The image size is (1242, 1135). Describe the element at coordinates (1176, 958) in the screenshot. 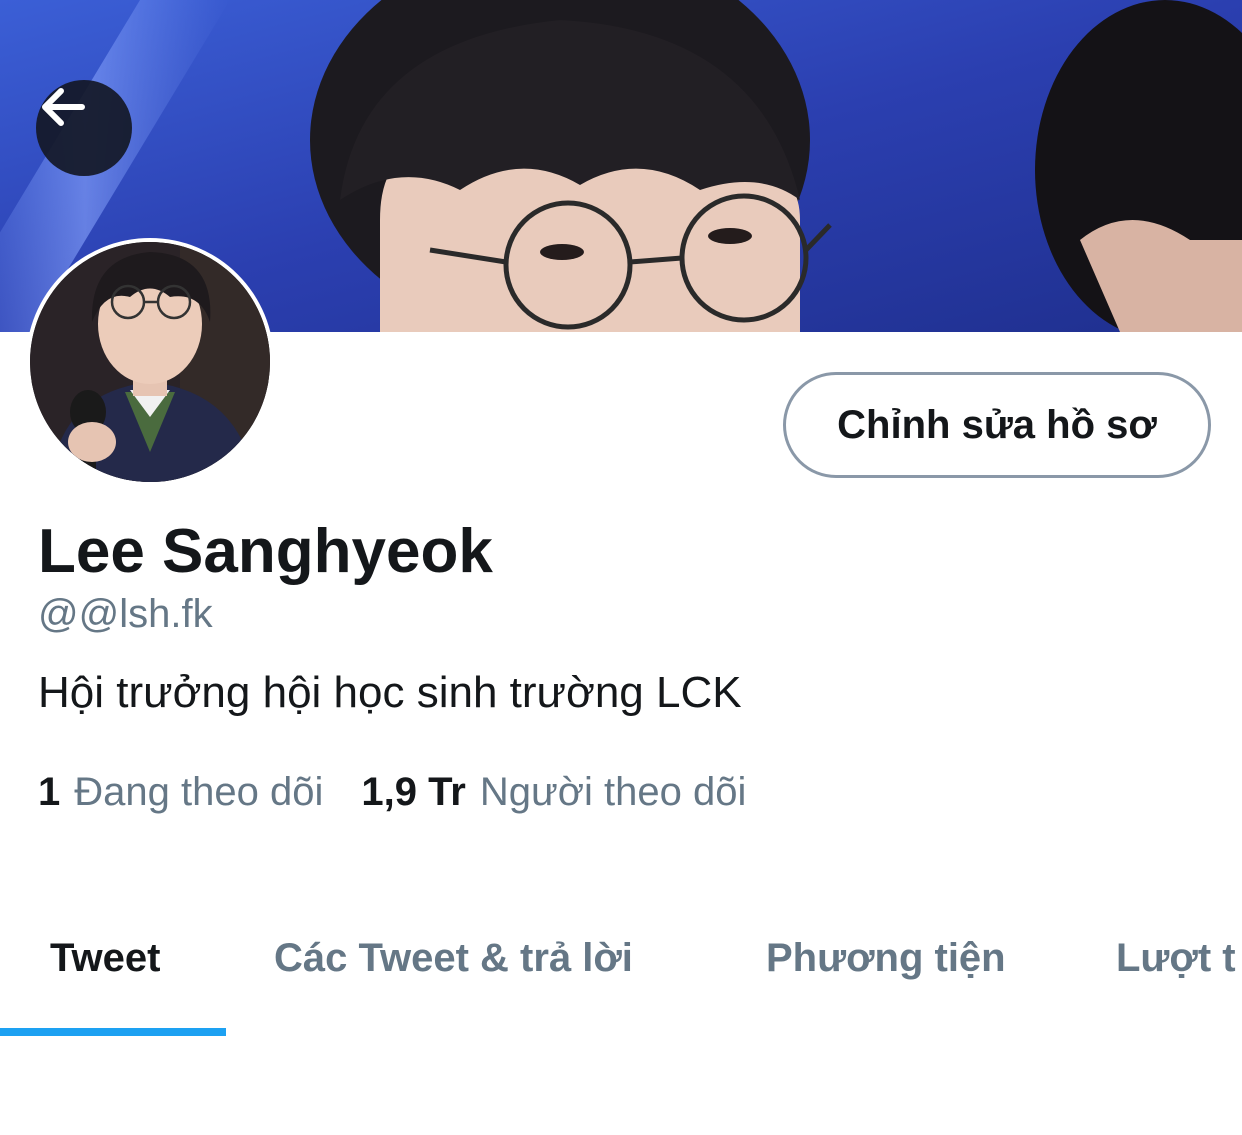

I see `tab-likes: Lượt t` at that location.